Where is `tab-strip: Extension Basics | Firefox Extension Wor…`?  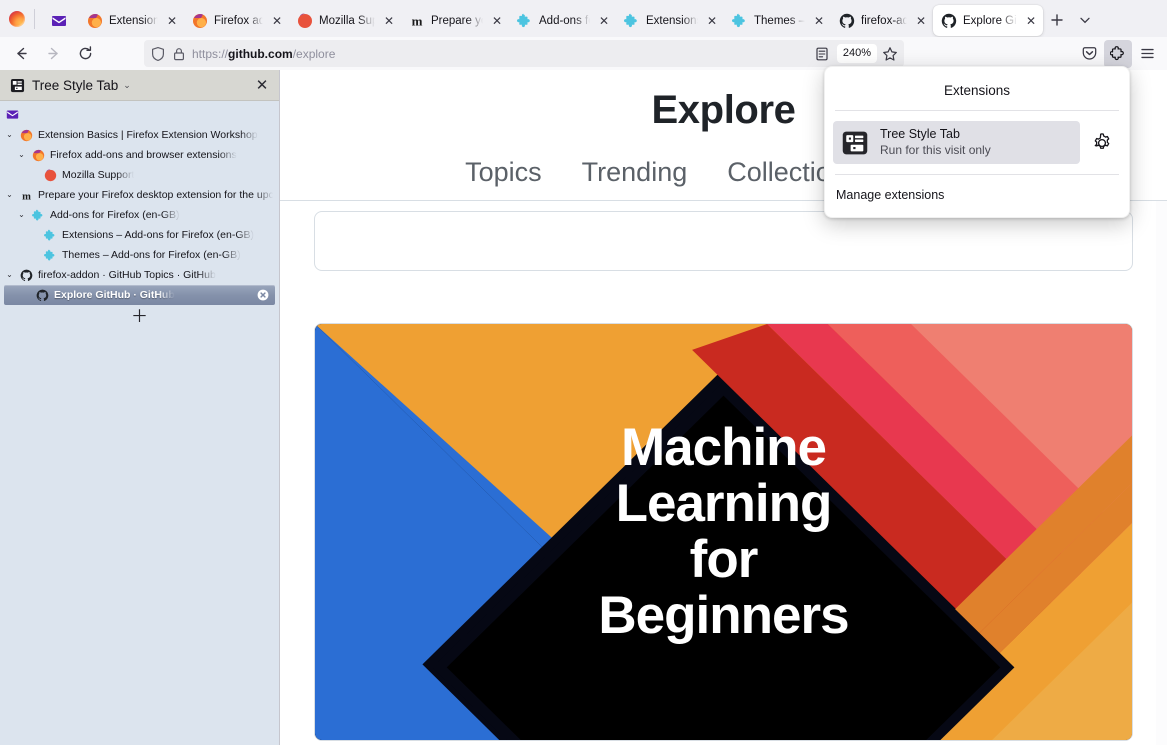 tab-strip: Extension Basics | Firefox Extension Wor… is located at coordinates (583, 18).